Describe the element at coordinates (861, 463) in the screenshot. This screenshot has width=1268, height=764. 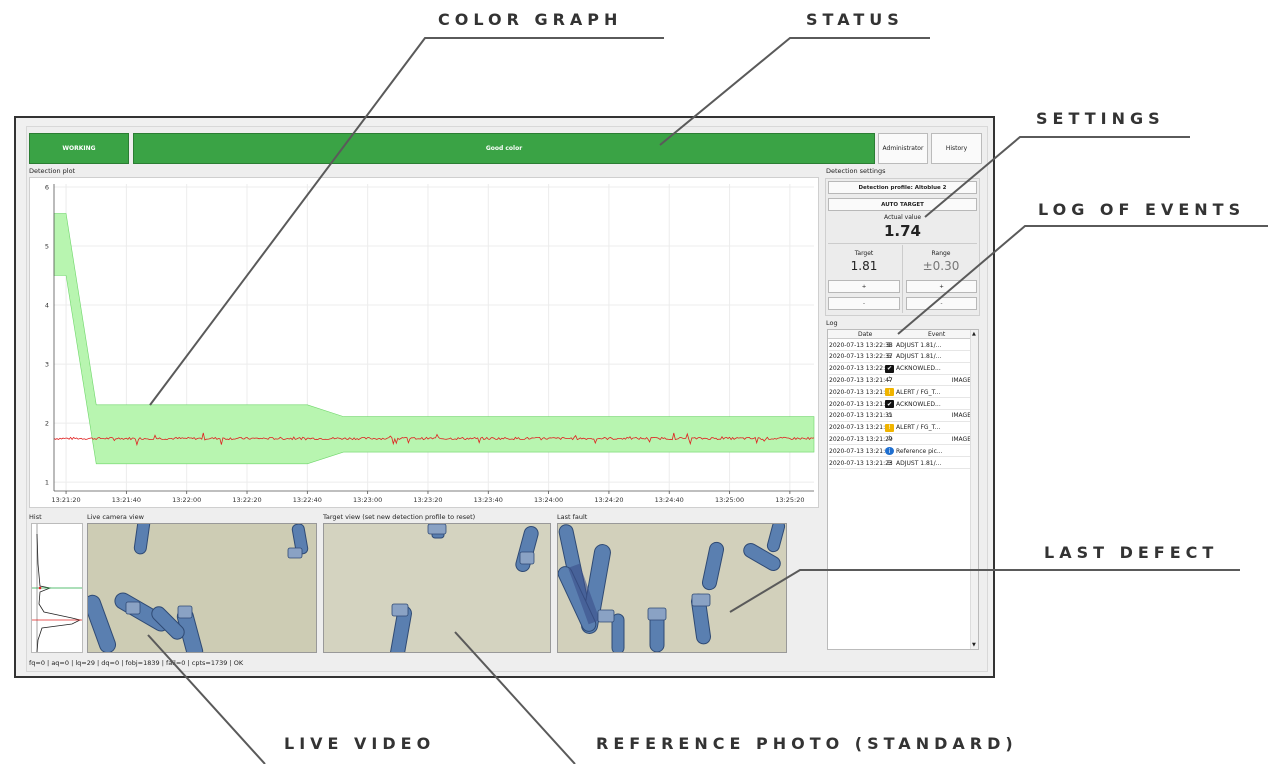
I see `log-row-date: 2020-07-13 13:21:23` at that location.